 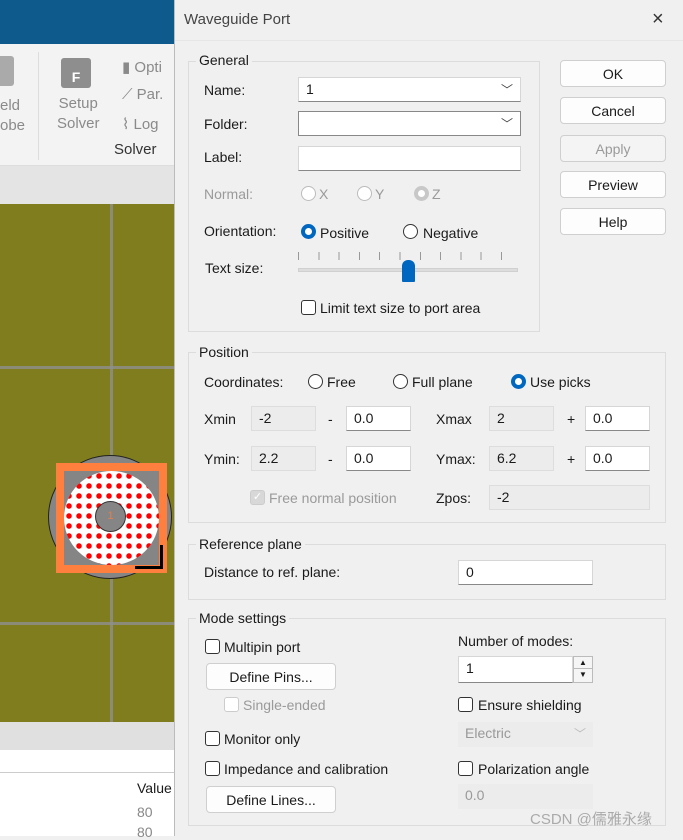 What do you see at coordinates (212, 768) in the screenshot?
I see `impedance-checkbox` at bounding box center [212, 768].